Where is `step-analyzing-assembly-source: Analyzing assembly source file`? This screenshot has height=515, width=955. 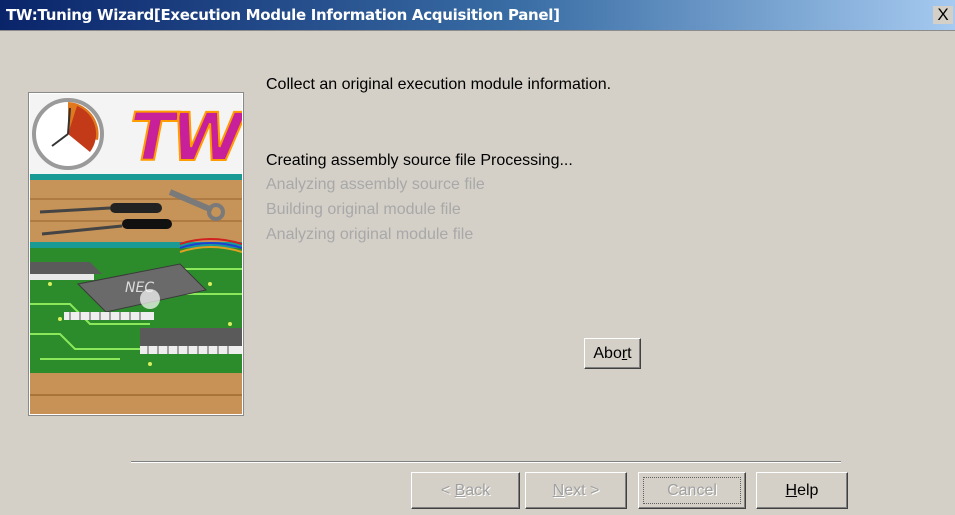
step-analyzing-assembly-source: Analyzing assembly source file is located at coordinates (375, 184).